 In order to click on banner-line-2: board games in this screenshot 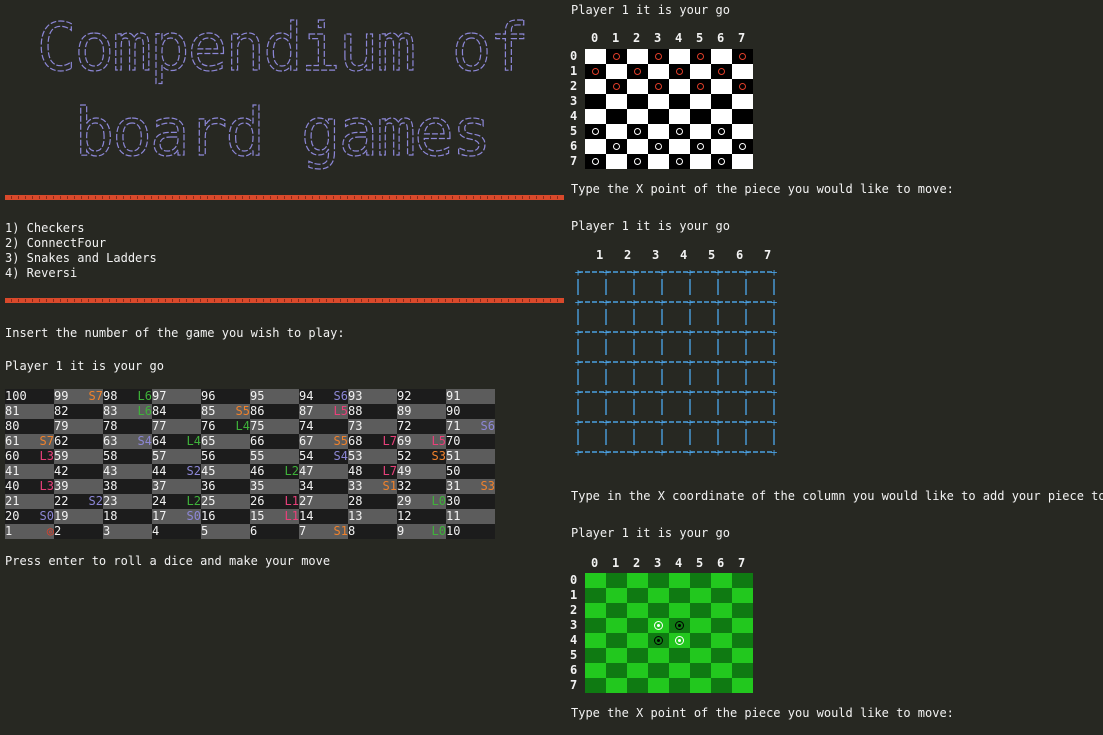, I will do `click(281, 132)`.